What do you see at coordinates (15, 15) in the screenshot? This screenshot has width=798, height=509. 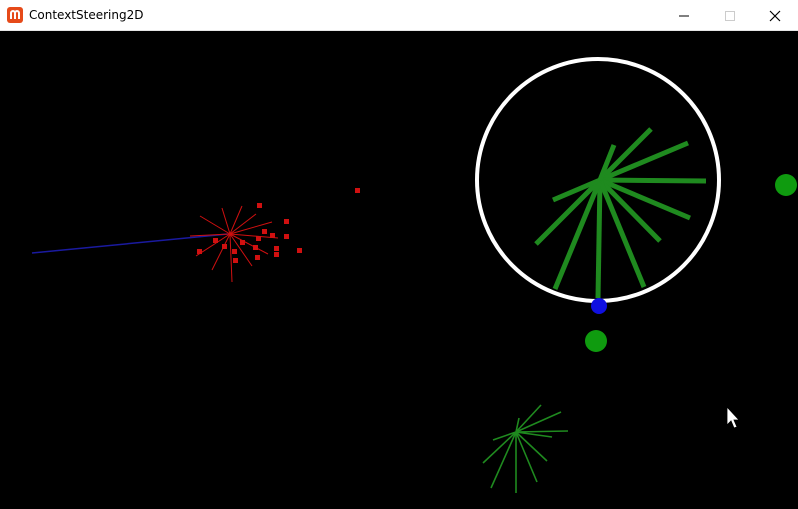 I see `monogame-logo-icon` at bounding box center [15, 15].